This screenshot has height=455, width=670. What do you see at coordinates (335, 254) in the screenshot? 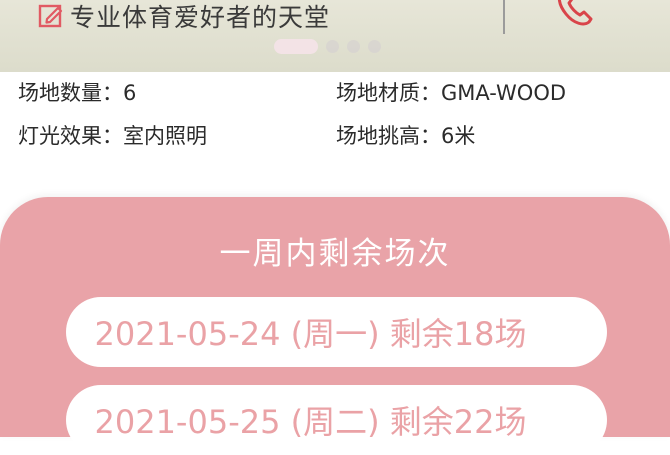
I see `sessions-title: 一周内剩余场次` at bounding box center [335, 254].